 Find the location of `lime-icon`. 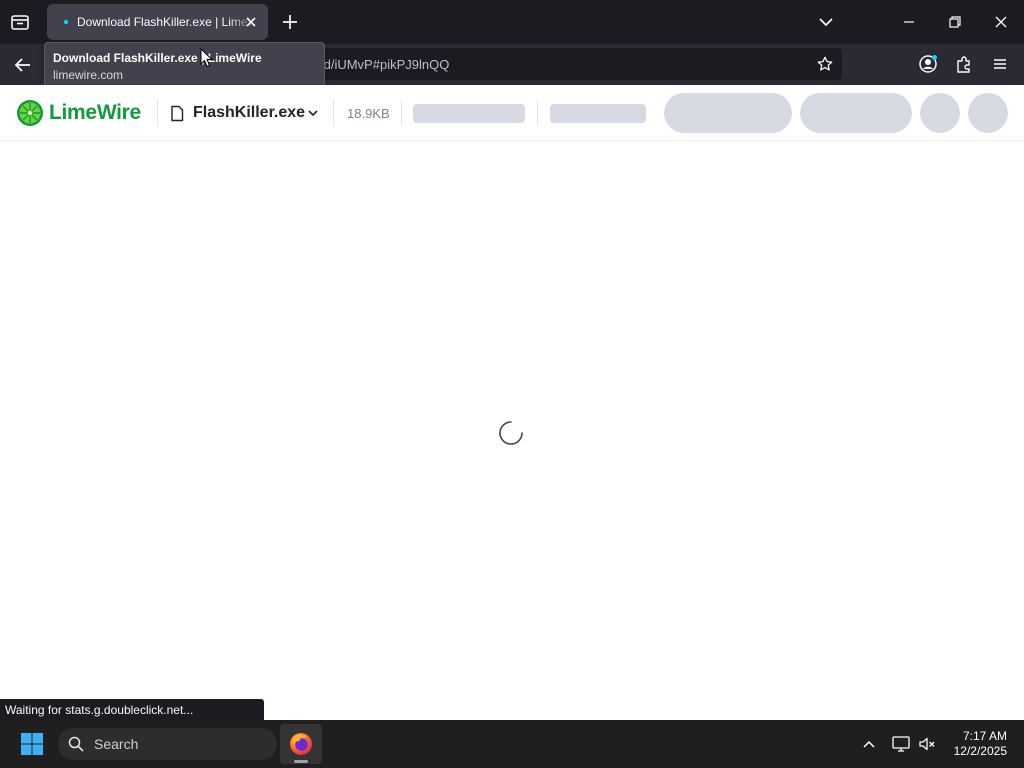

lime-icon is located at coordinates (30, 113).